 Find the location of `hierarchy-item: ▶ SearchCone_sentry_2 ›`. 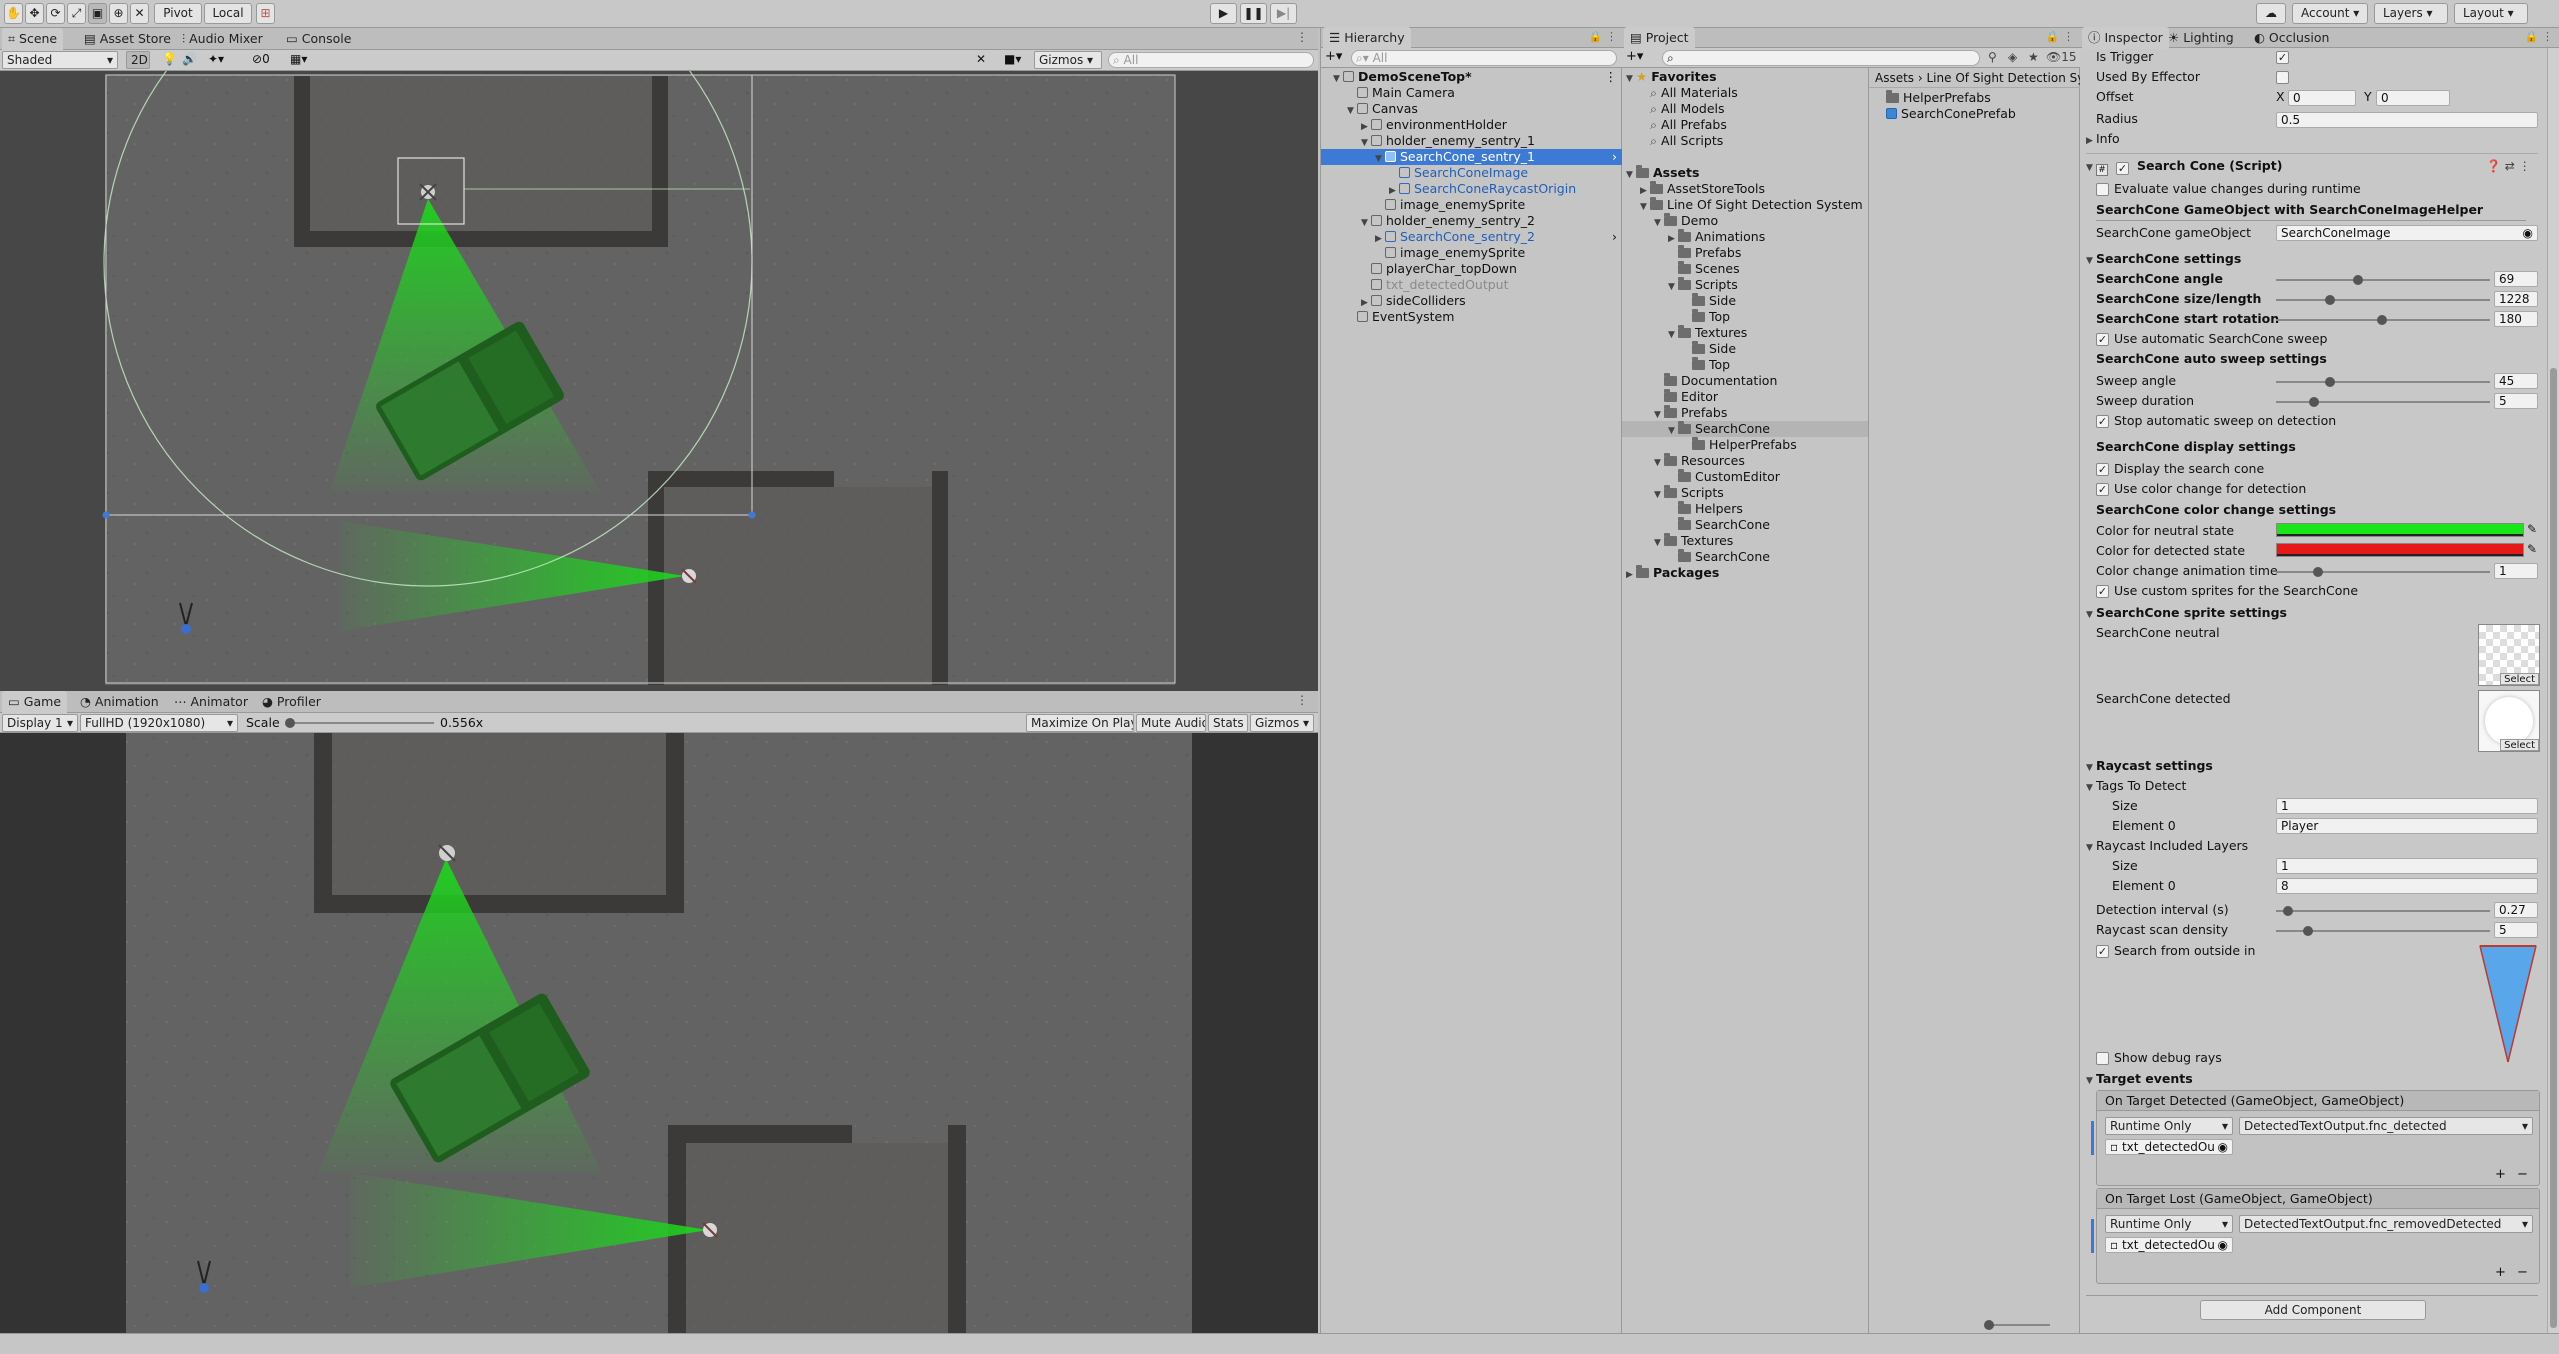

hierarchy-item: ▶ SearchCone_sentry_2 › is located at coordinates (1472, 237).